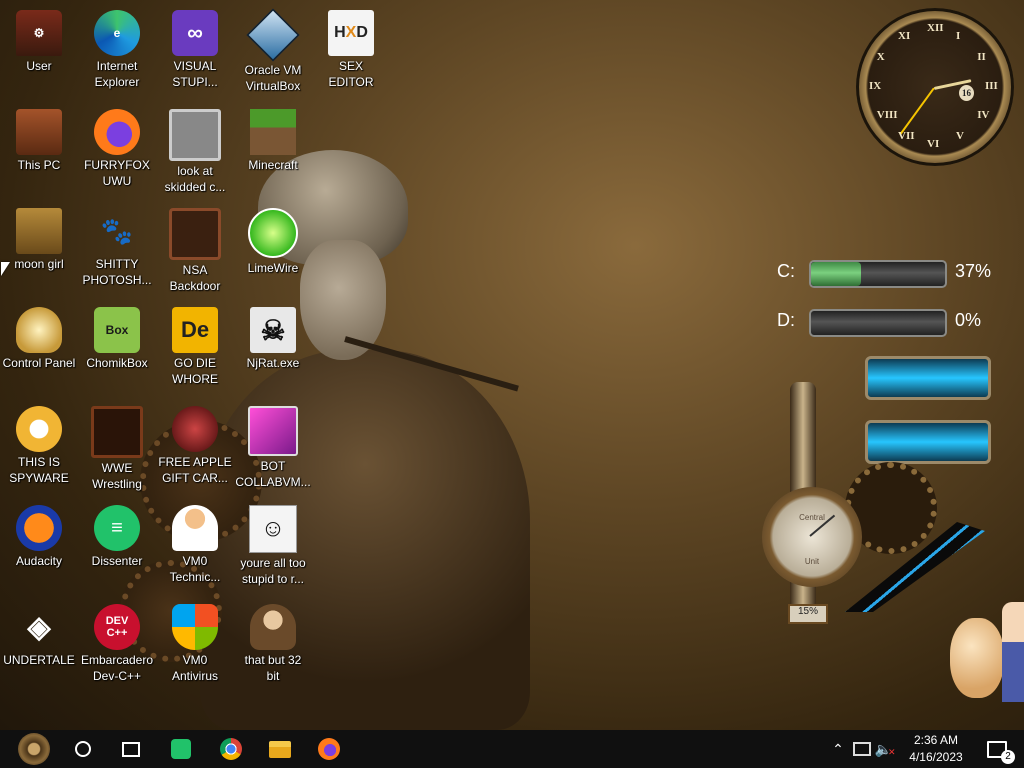  What do you see at coordinates (39, 429) in the screenshot?
I see `chrome-canary-icon` at bounding box center [39, 429].